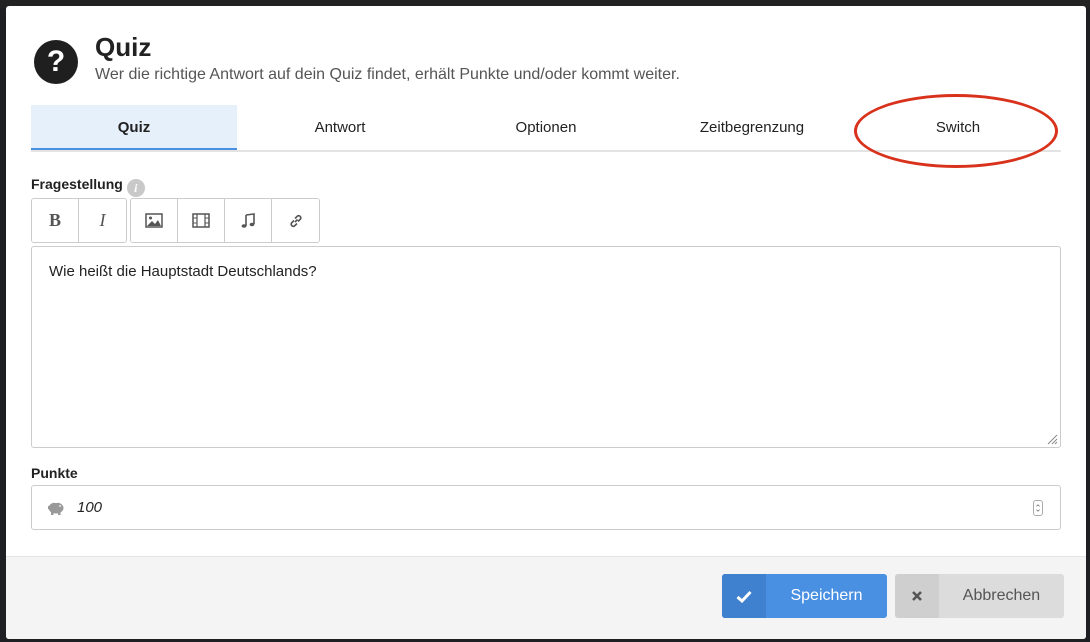 The width and height of the screenshot is (1090, 642). What do you see at coordinates (1001, 595) in the screenshot?
I see `cancel-button-label: Abbrechen` at bounding box center [1001, 595].